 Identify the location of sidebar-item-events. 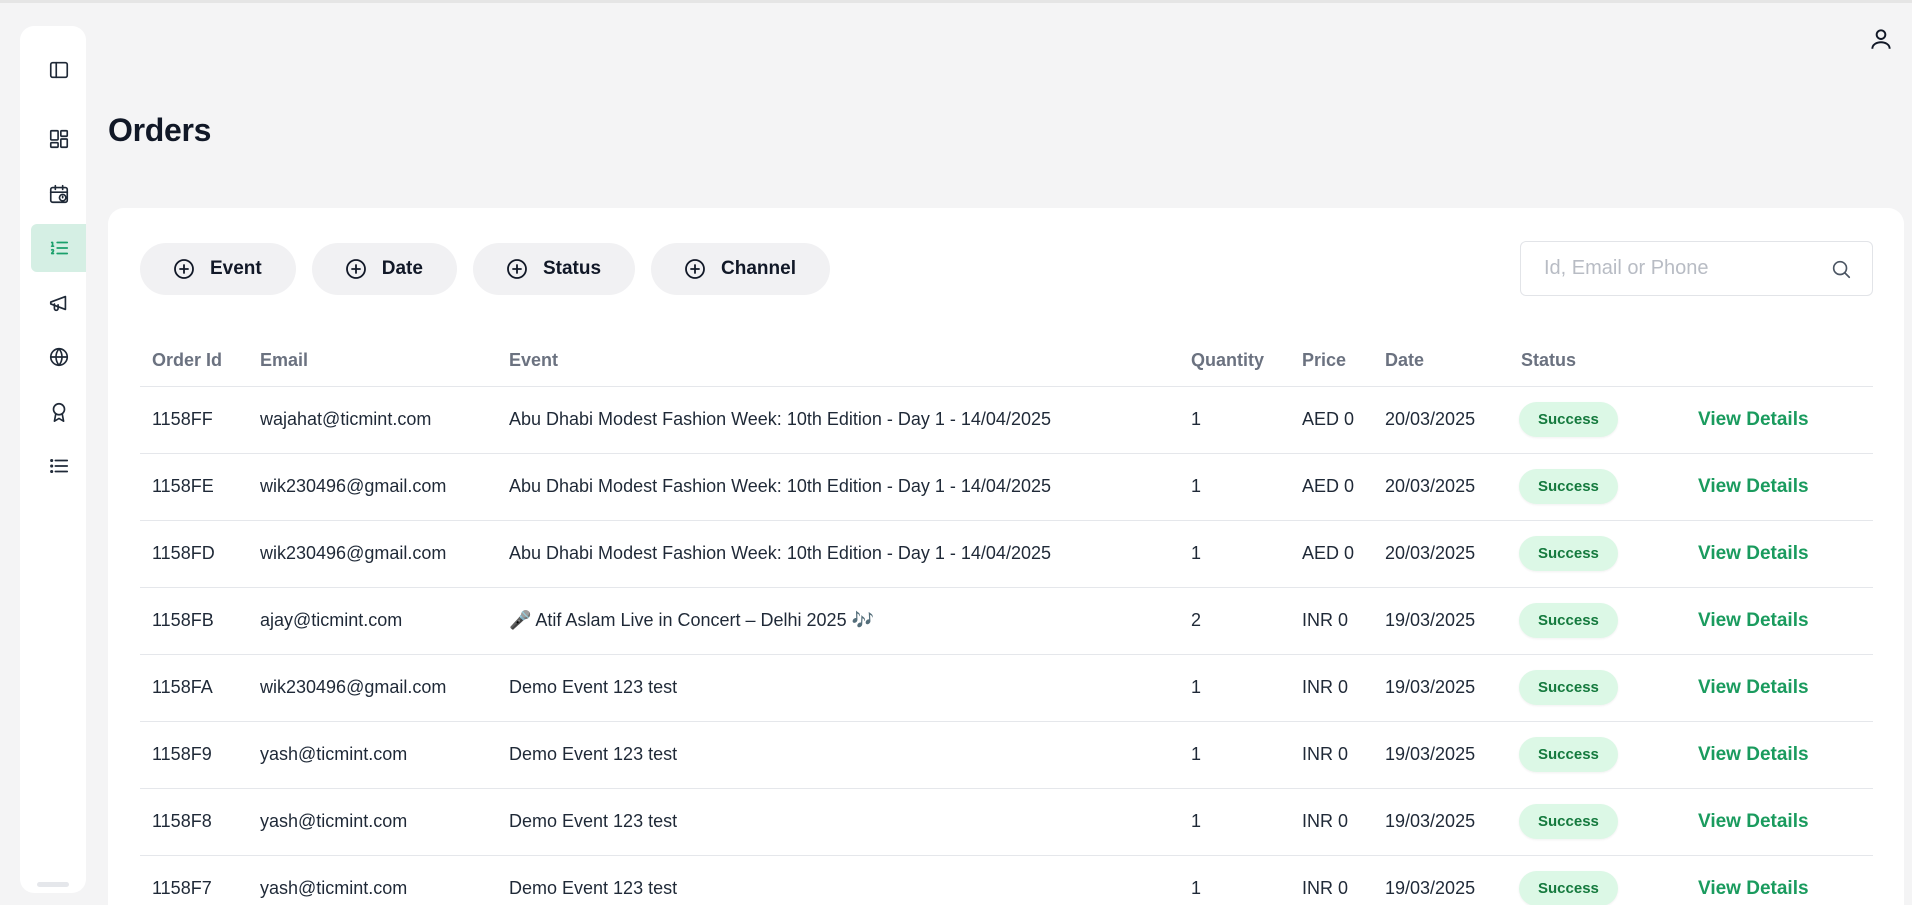
(58, 194).